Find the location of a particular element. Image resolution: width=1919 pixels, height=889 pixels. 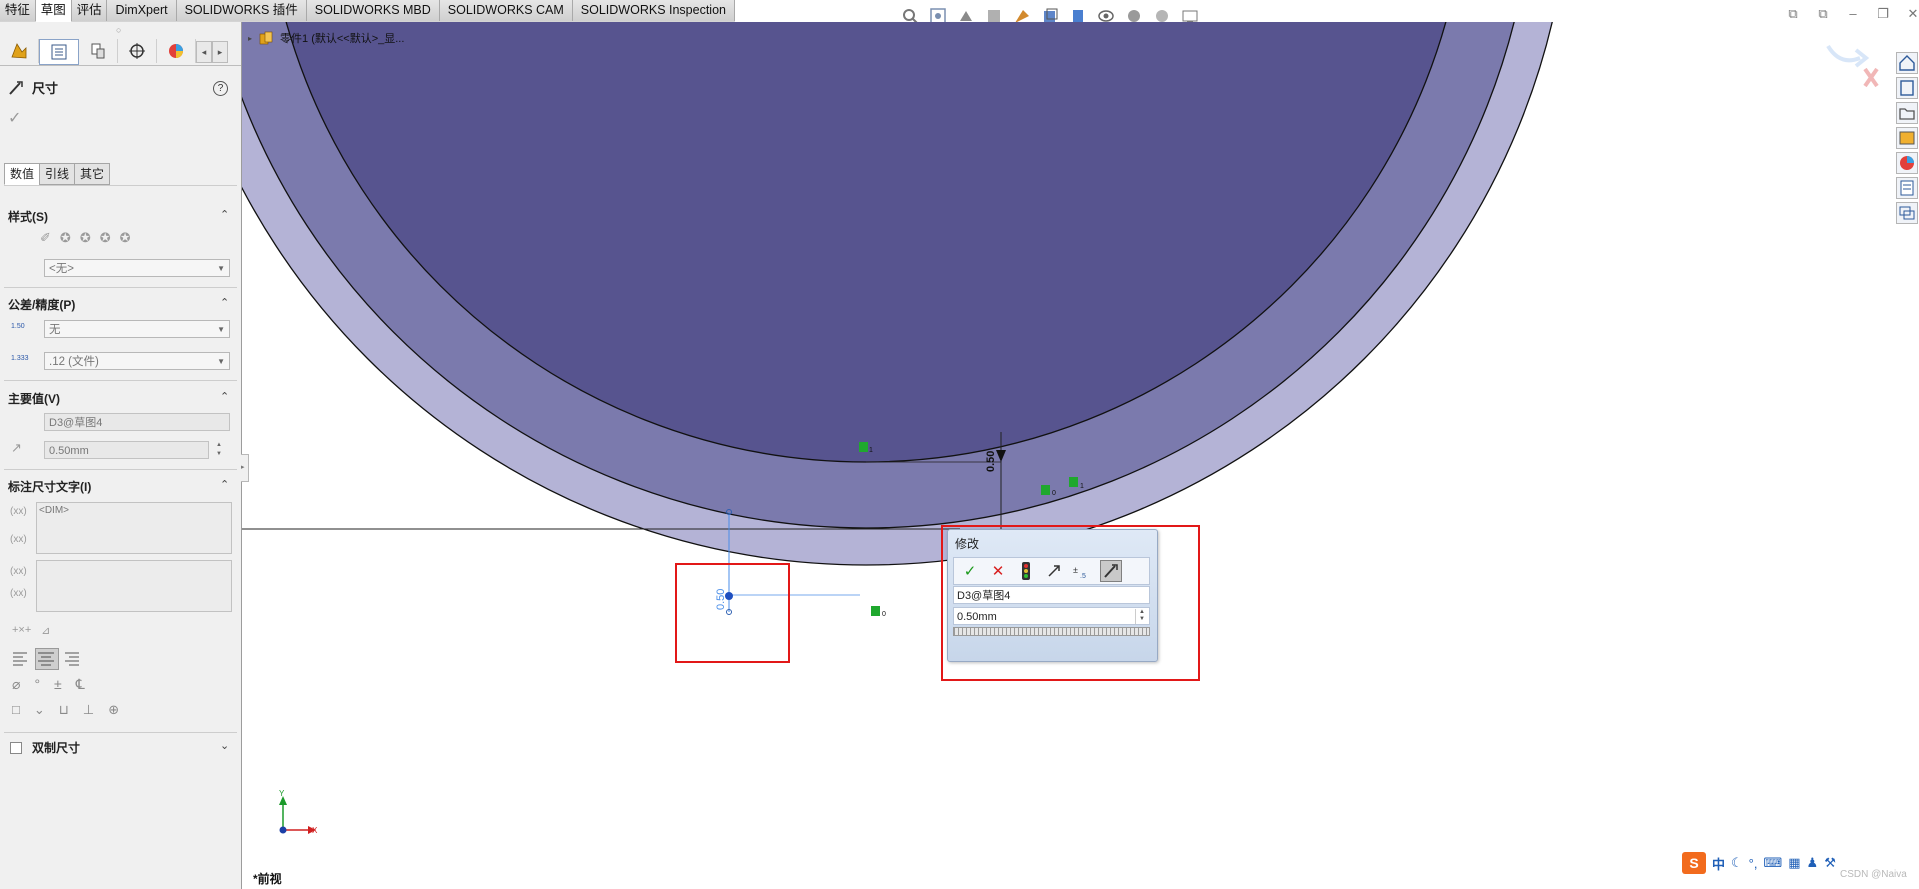

style-combo: <无> ▼ is located at coordinates (137, 268).